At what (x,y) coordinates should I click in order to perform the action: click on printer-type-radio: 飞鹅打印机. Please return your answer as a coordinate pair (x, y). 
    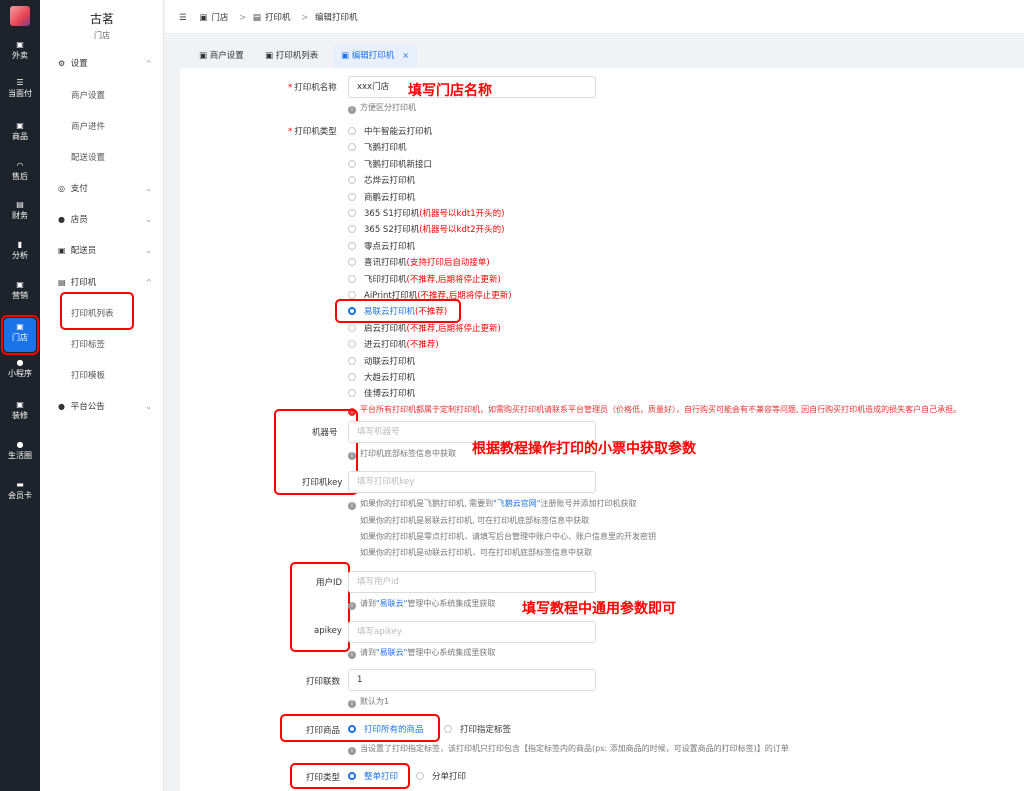
    Looking at the image, I should click on (377, 148).